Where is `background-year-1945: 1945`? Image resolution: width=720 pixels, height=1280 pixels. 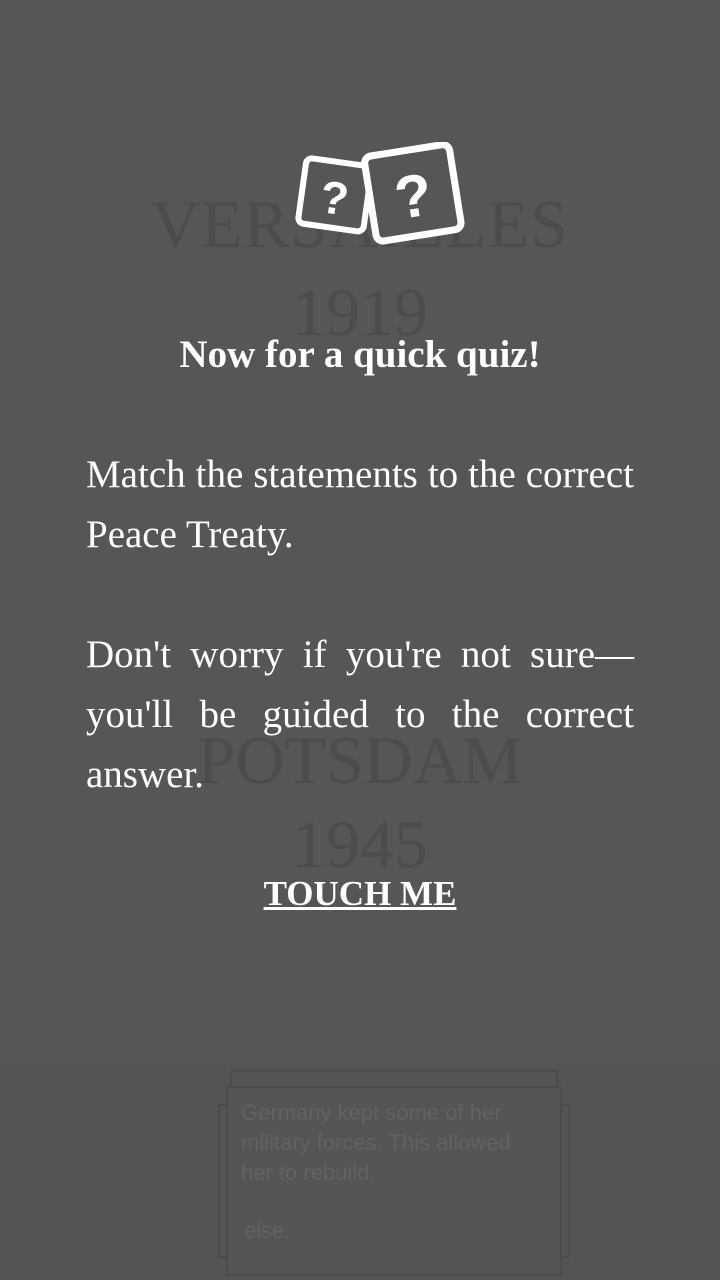 background-year-1945: 1945 is located at coordinates (360, 844).